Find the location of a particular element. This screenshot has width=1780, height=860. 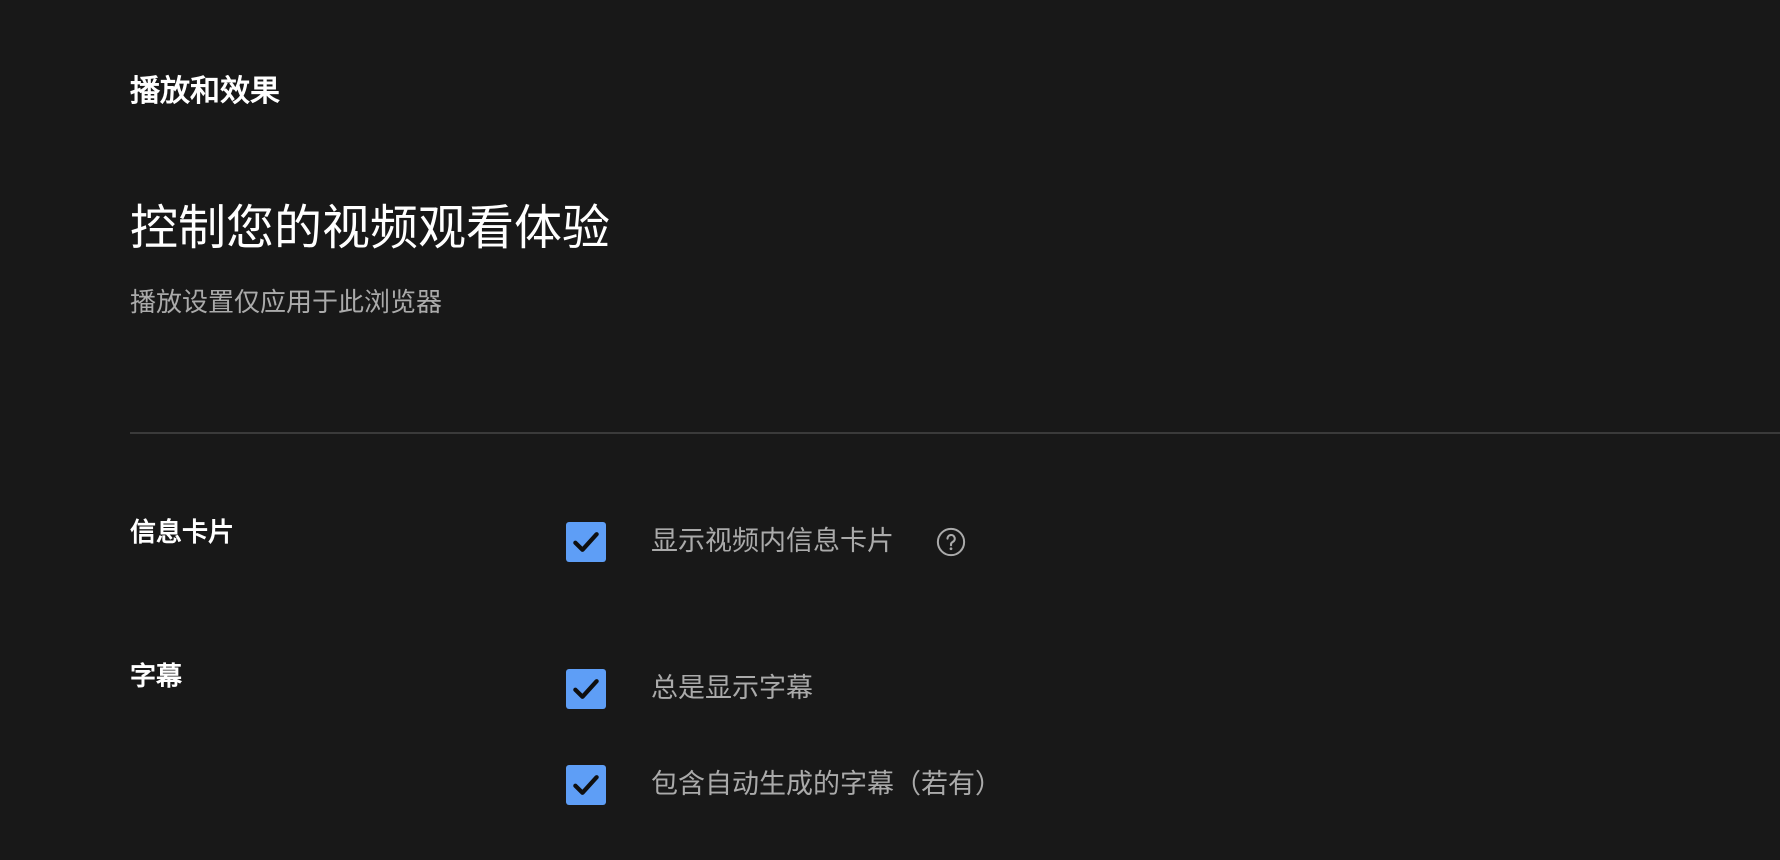

page-subtitle: 播放设置仅应用于此浏览器 is located at coordinates (286, 303).